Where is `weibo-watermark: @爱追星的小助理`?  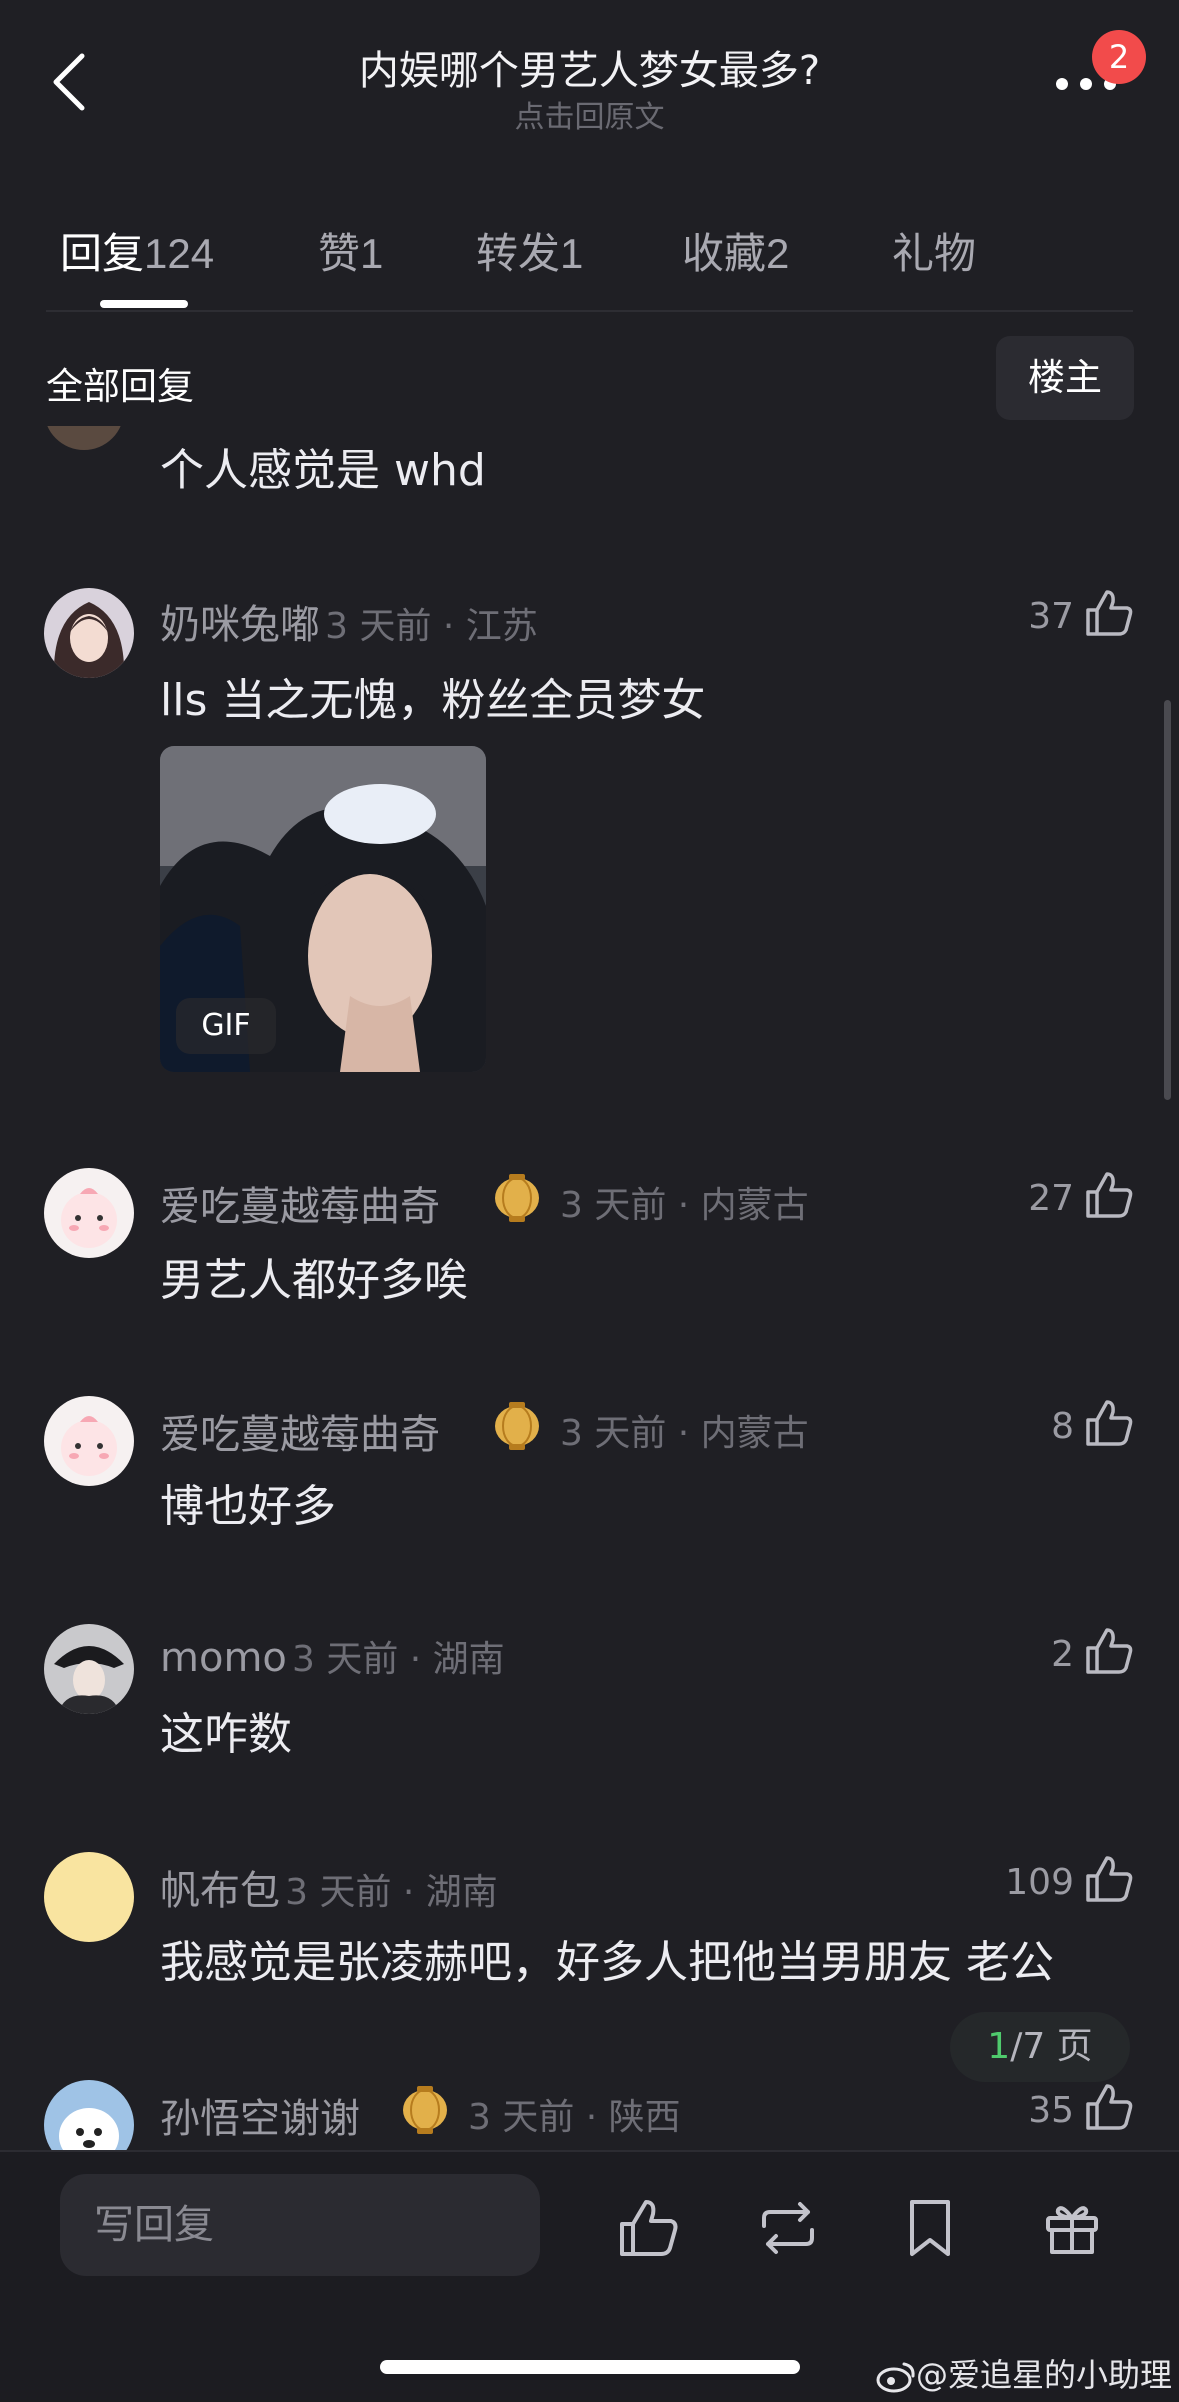 weibo-watermark: @爱追星的小助理 is located at coordinates (1024, 2373).